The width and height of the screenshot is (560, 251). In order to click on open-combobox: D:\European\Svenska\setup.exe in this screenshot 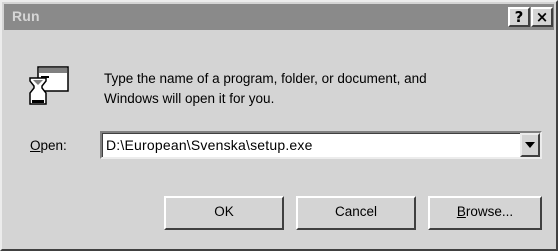, I will do `click(321, 145)`.